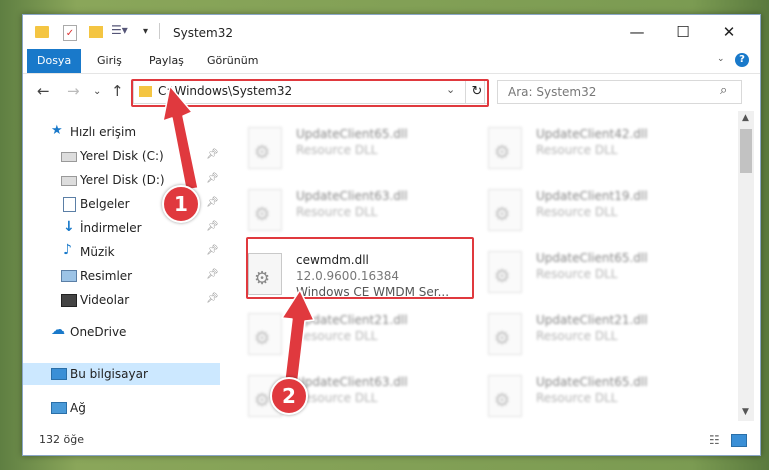  What do you see at coordinates (69, 227) in the screenshot?
I see `download-icon: ↓` at bounding box center [69, 227].